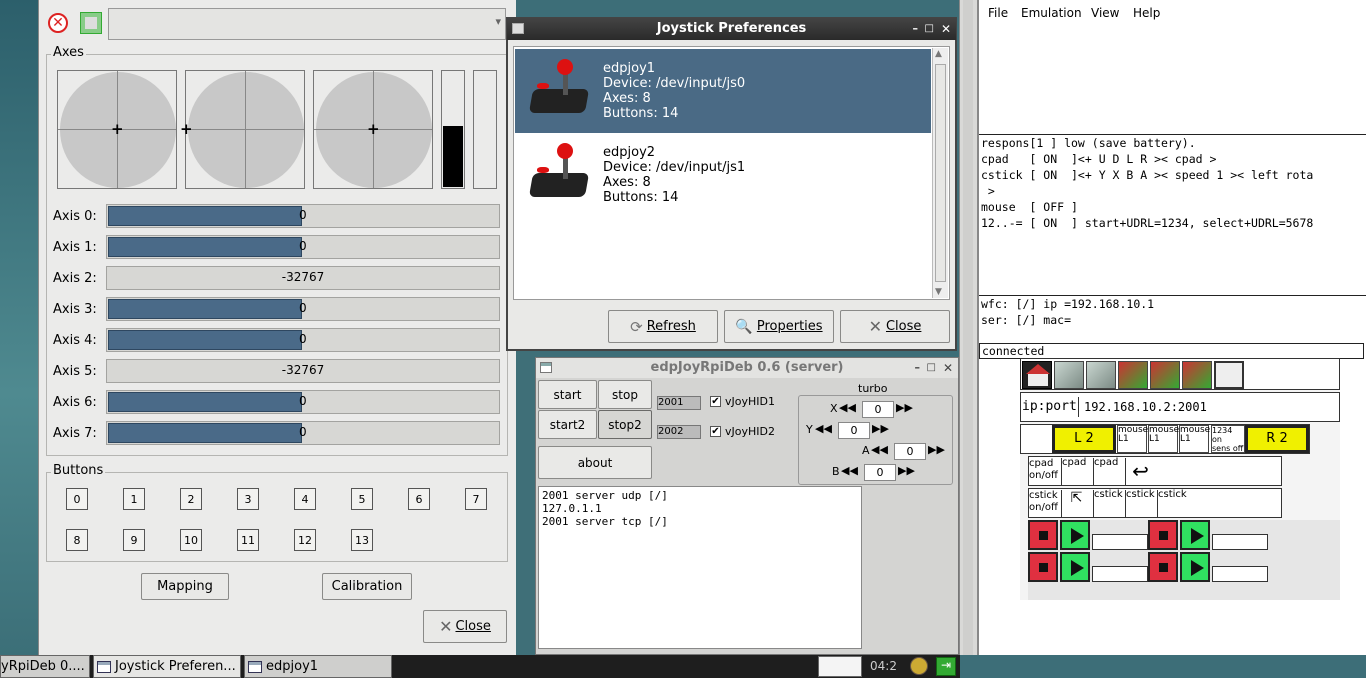  I want to click on vjoyhid2-checkbox: ✔, so click(715, 431).